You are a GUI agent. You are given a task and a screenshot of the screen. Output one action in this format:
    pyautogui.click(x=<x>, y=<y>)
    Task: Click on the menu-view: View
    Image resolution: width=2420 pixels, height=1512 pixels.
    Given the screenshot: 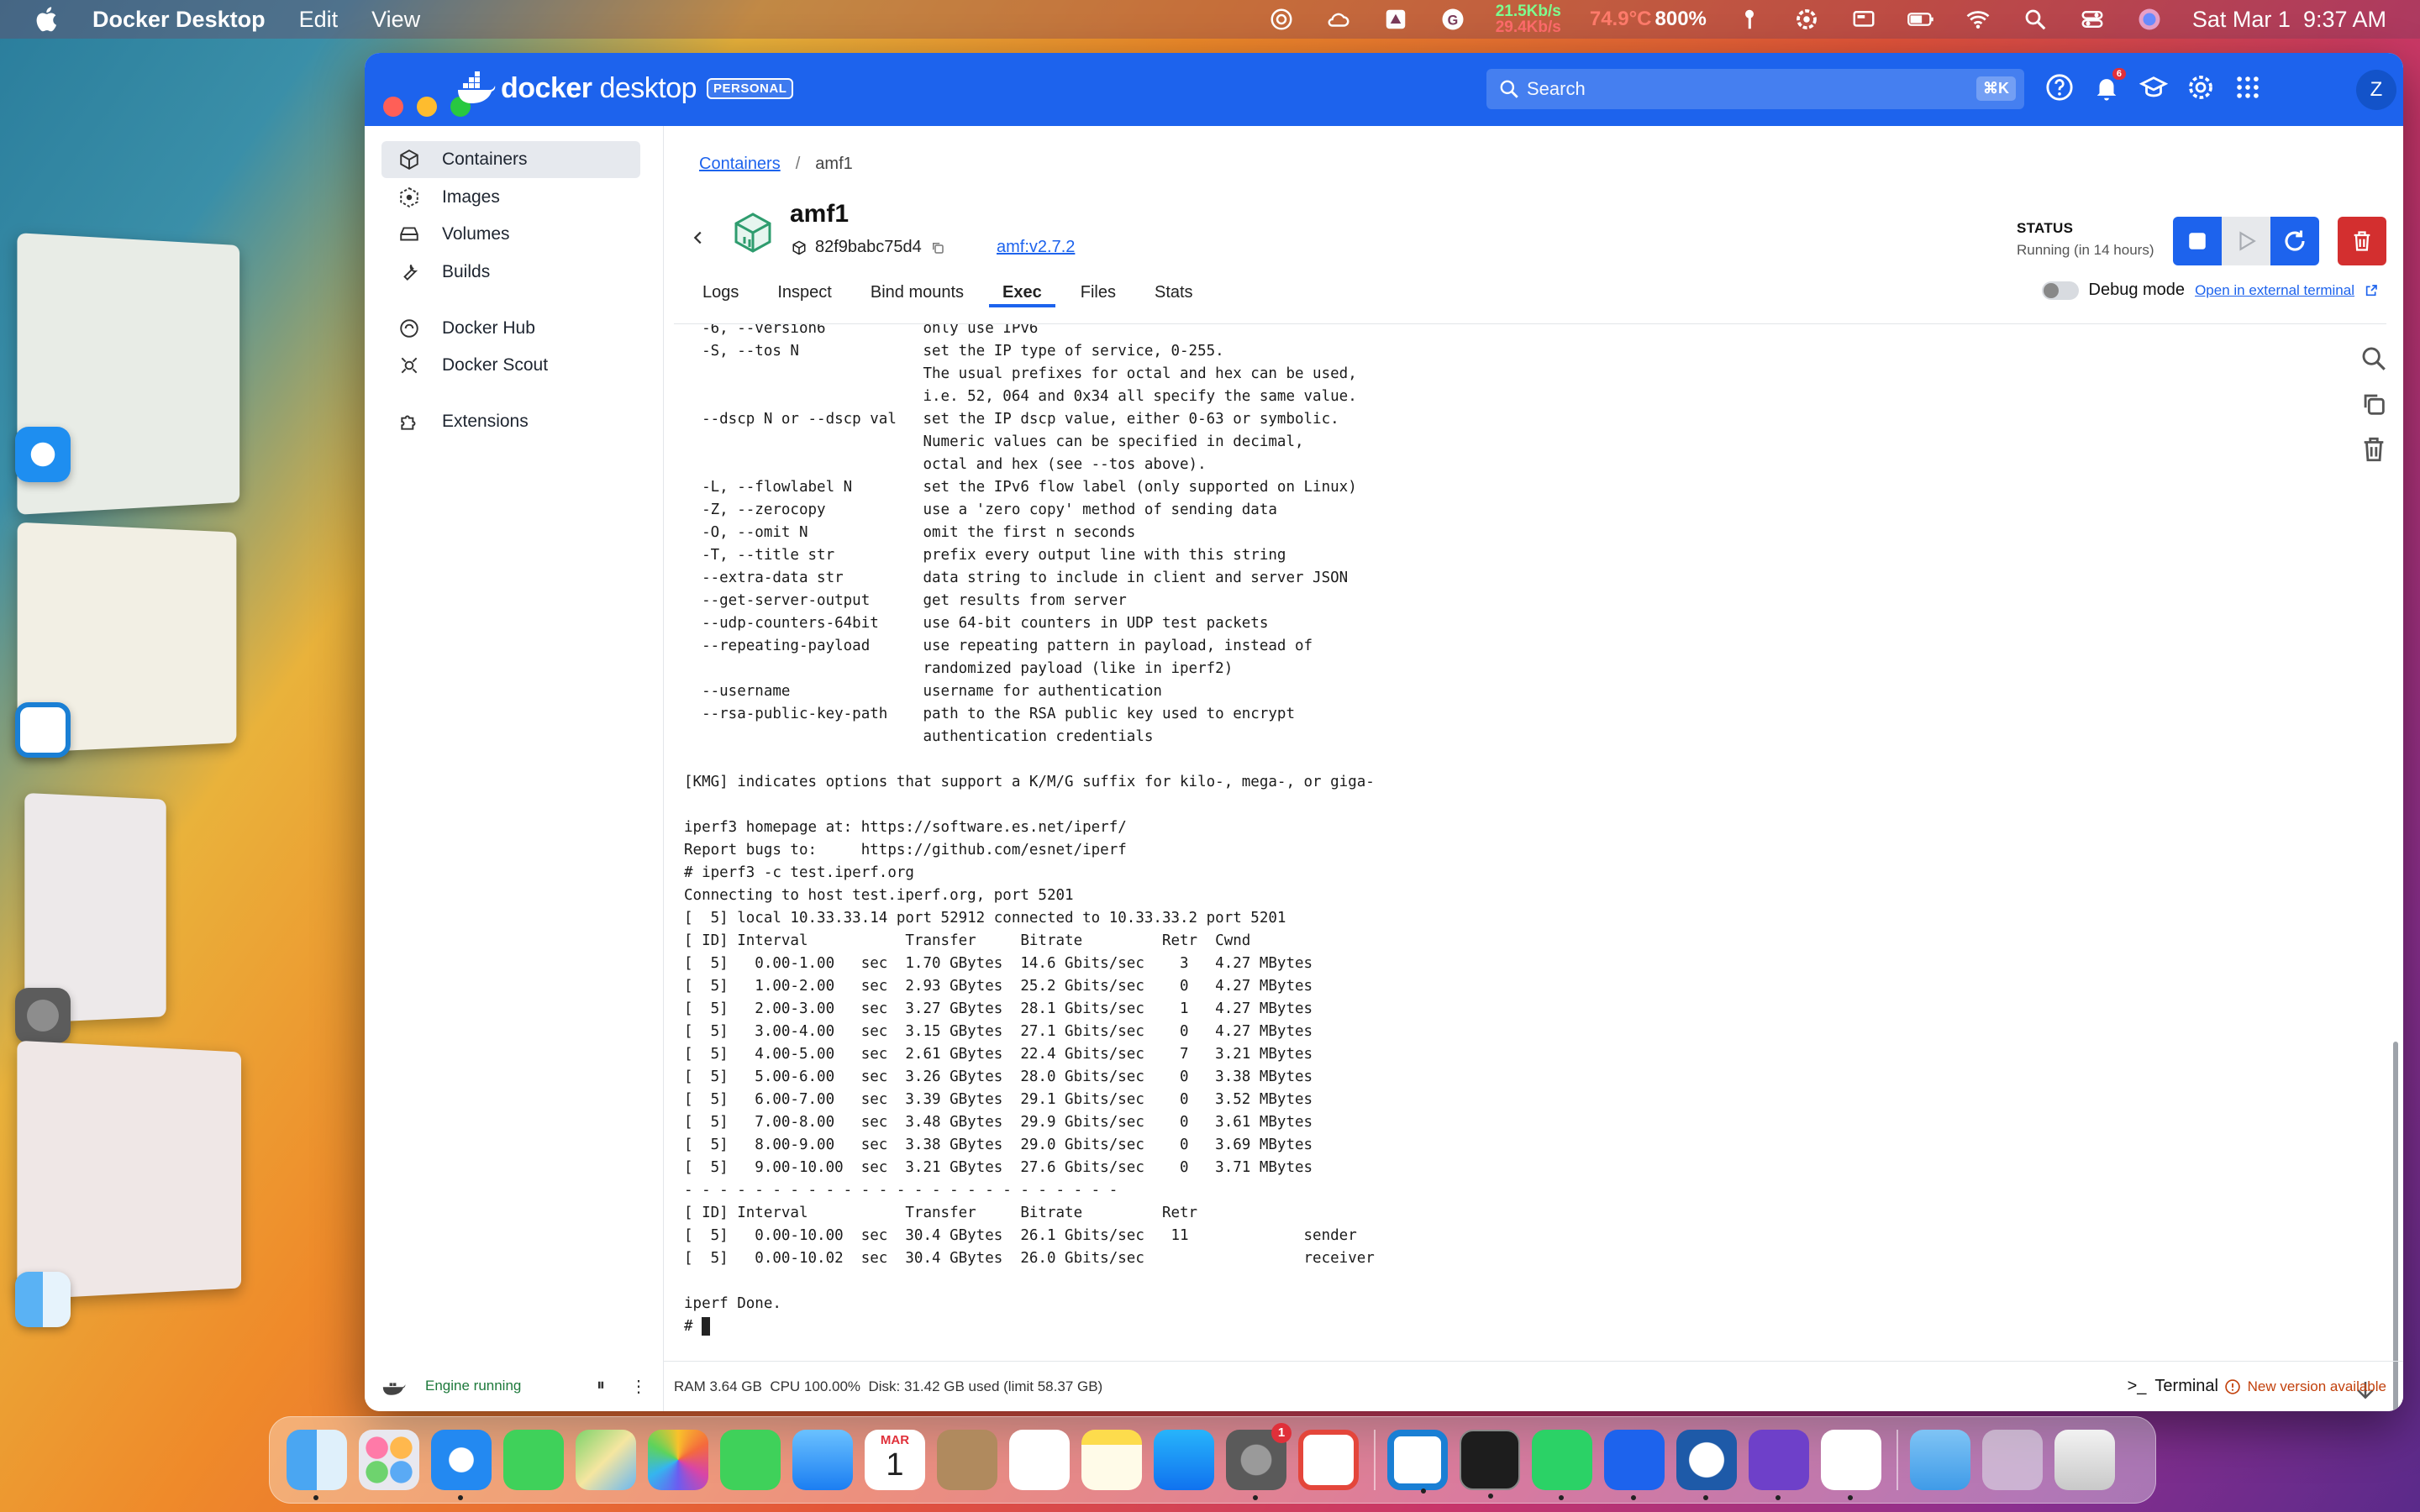 What is the action you would take?
    pyautogui.click(x=396, y=20)
    